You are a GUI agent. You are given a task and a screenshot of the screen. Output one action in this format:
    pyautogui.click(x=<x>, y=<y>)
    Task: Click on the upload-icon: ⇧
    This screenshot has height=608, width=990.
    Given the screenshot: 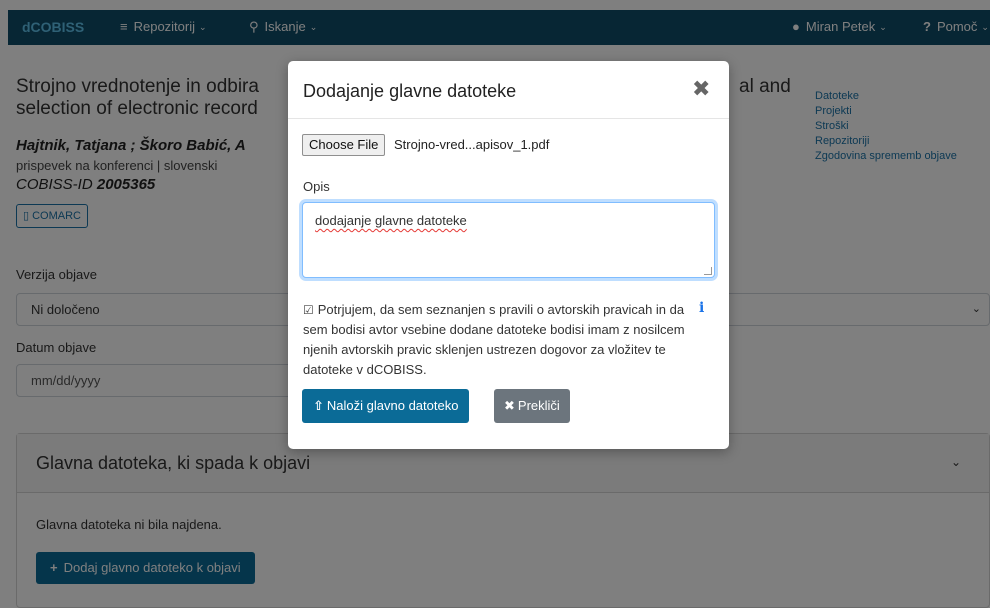 What is the action you would take?
    pyautogui.click(x=318, y=405)
    